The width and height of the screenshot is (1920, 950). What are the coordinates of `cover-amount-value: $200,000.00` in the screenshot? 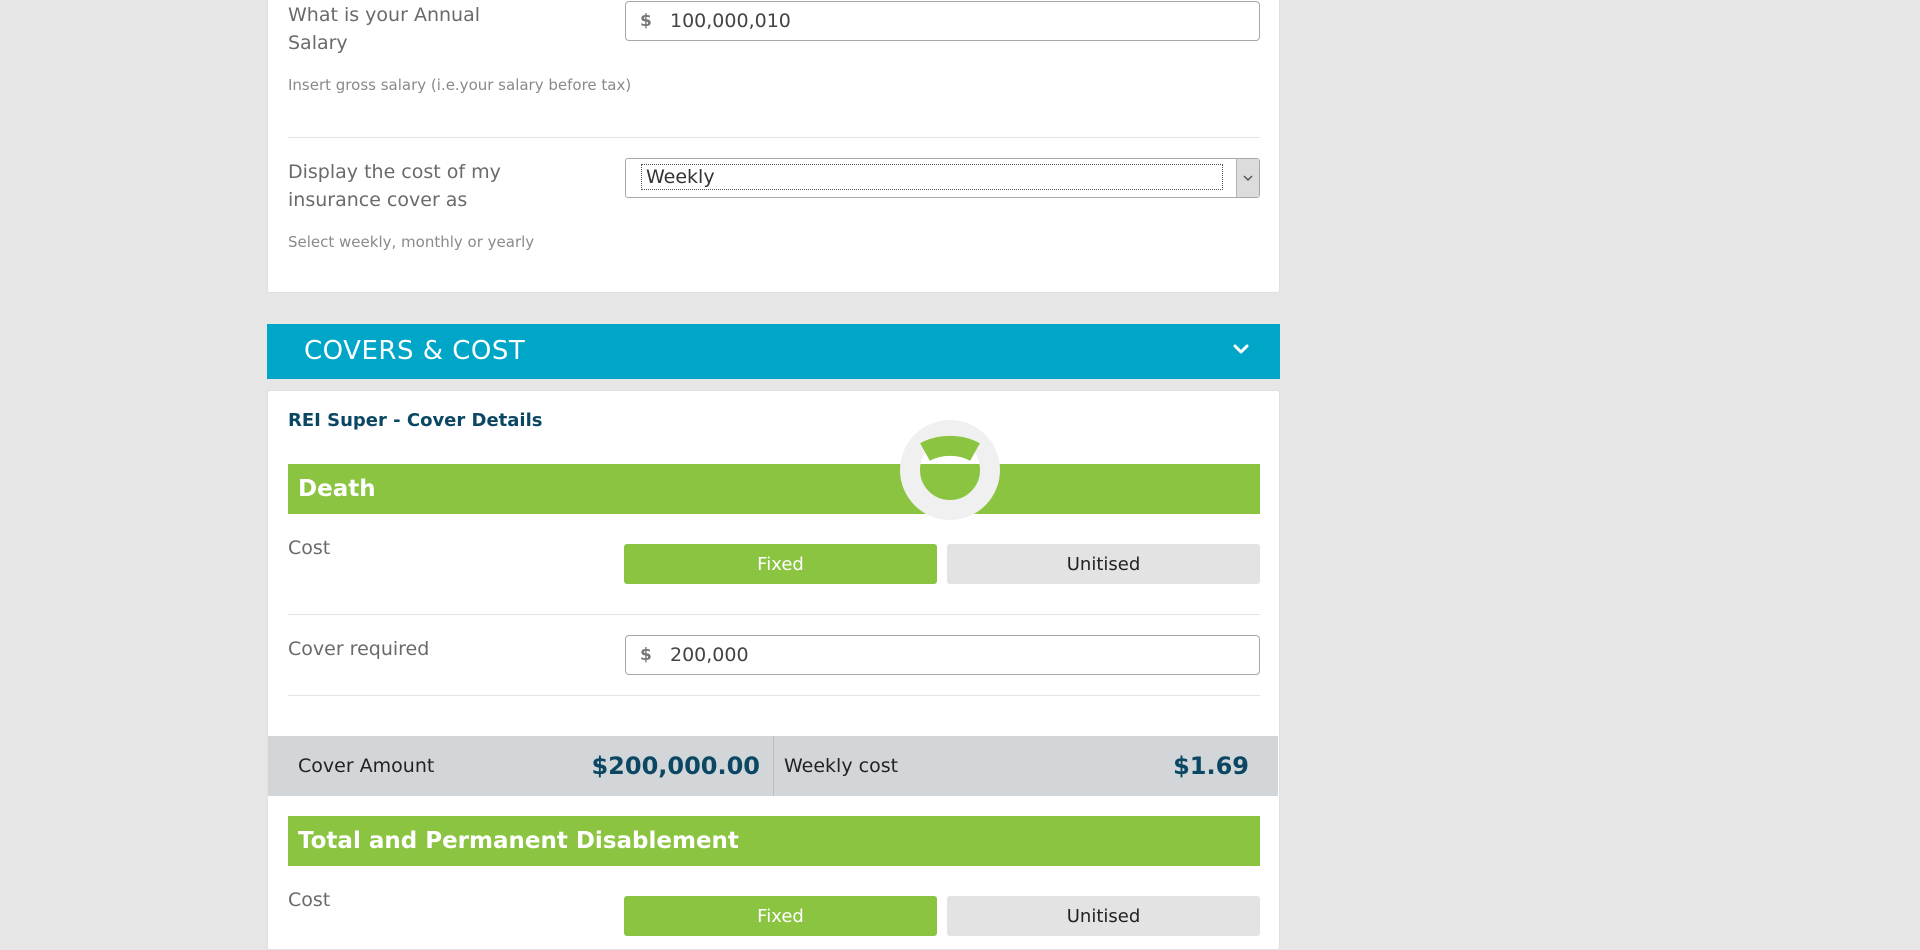 It's located at (675, 766).